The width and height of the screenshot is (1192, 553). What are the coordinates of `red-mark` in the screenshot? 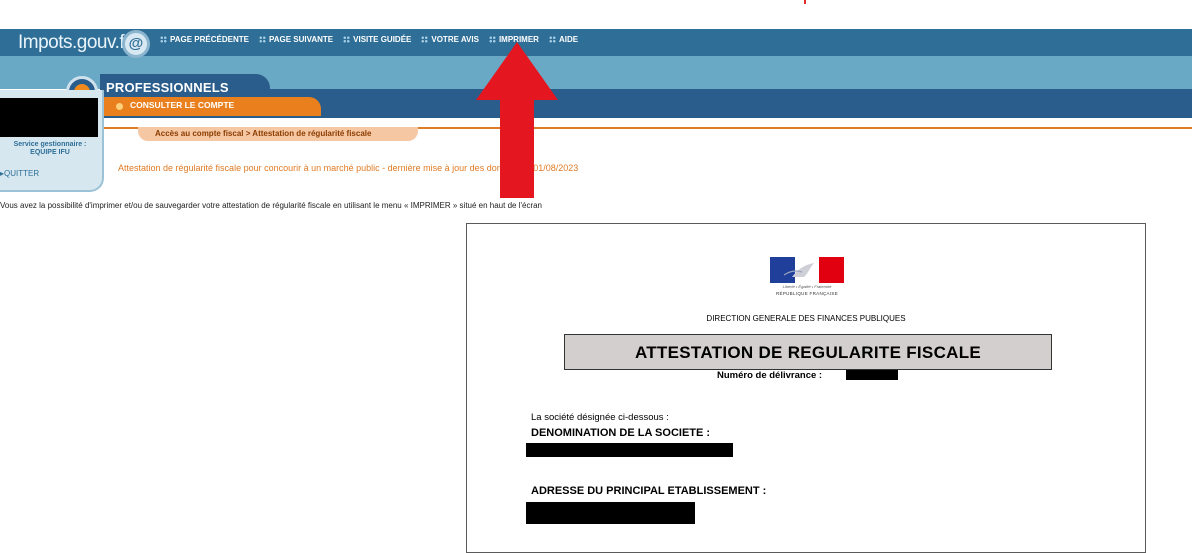 It's located at (805, 2).